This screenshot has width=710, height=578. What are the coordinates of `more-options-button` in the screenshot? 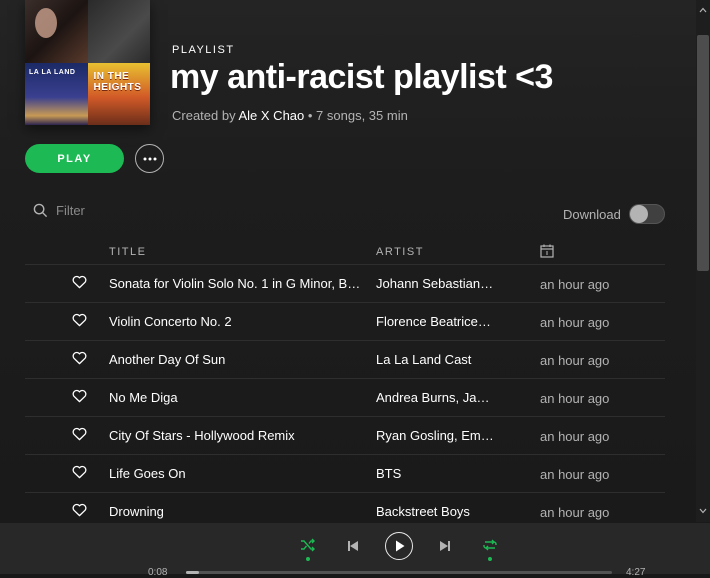 It's located at (149, 158).